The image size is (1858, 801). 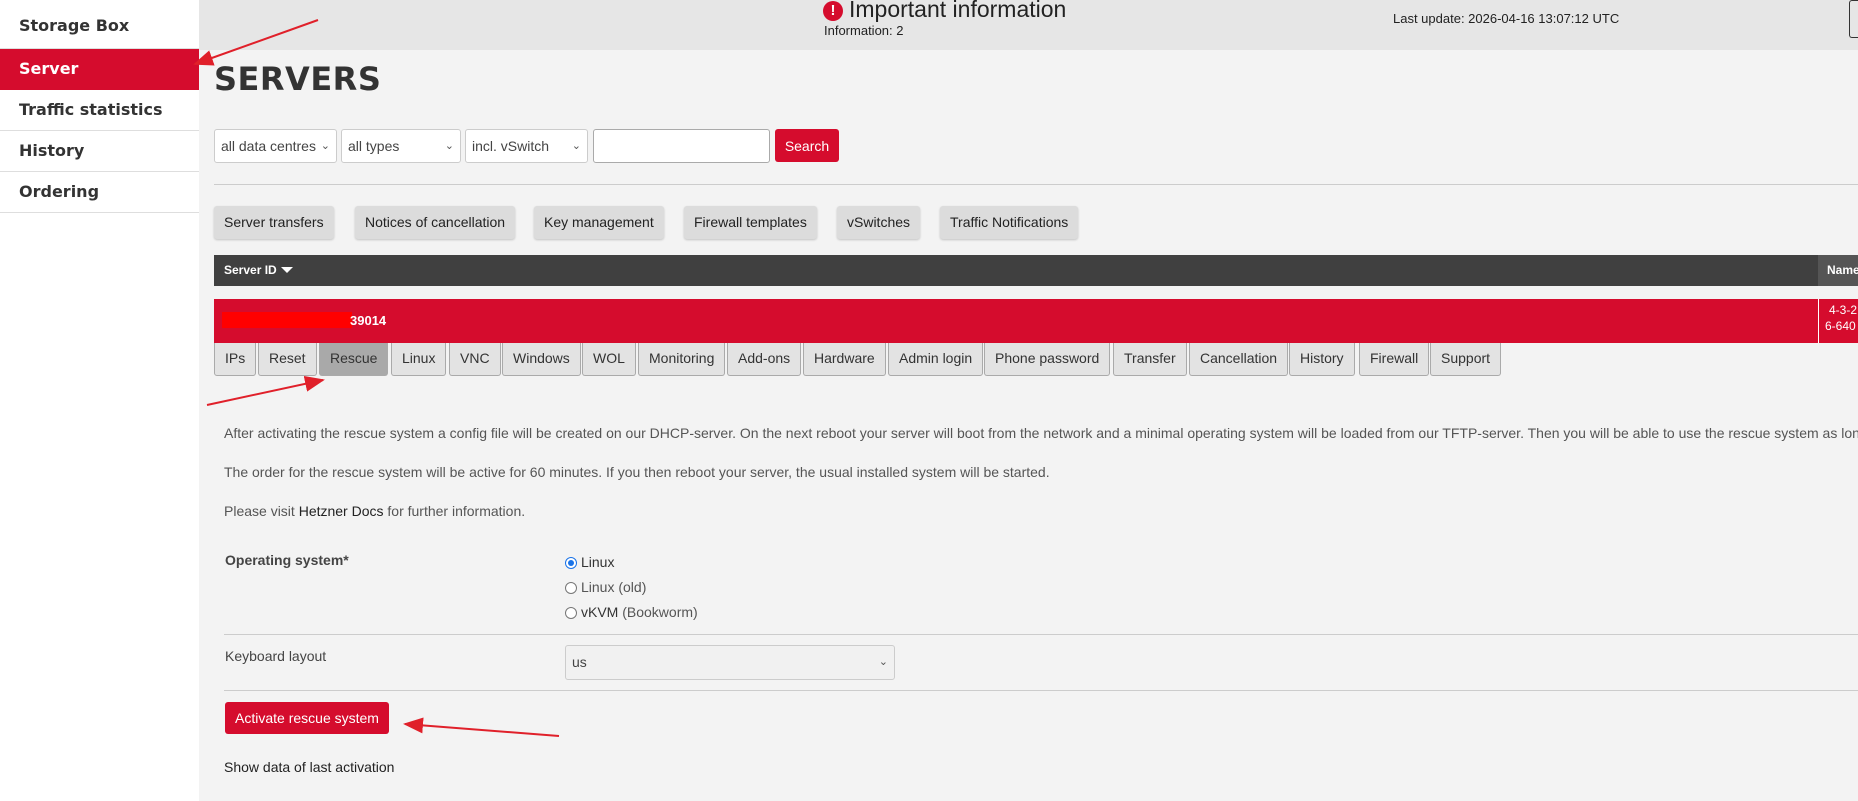 What do you see at coordinates (481, 727) in the screenshot?
I see `annotation-arrow-activate` at bounding box center [481, 727].